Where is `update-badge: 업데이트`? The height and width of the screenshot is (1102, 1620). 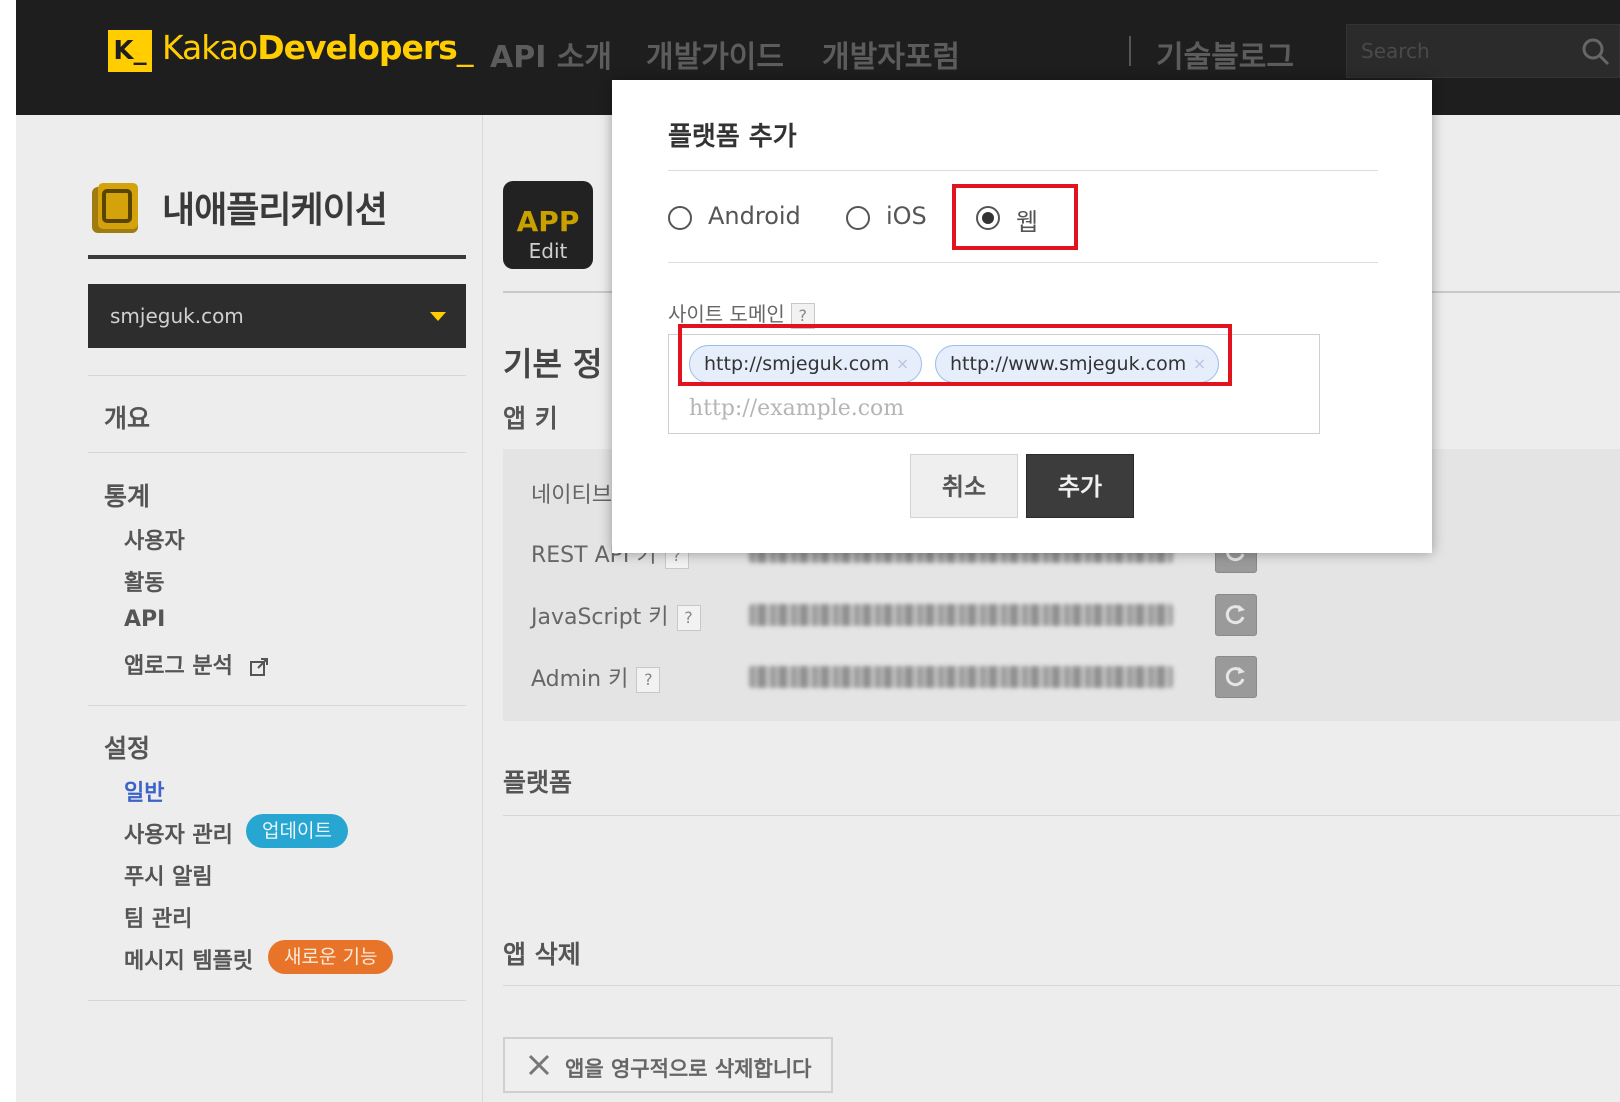 update-badge: 업데이트 is located at coordinates (297, 831).